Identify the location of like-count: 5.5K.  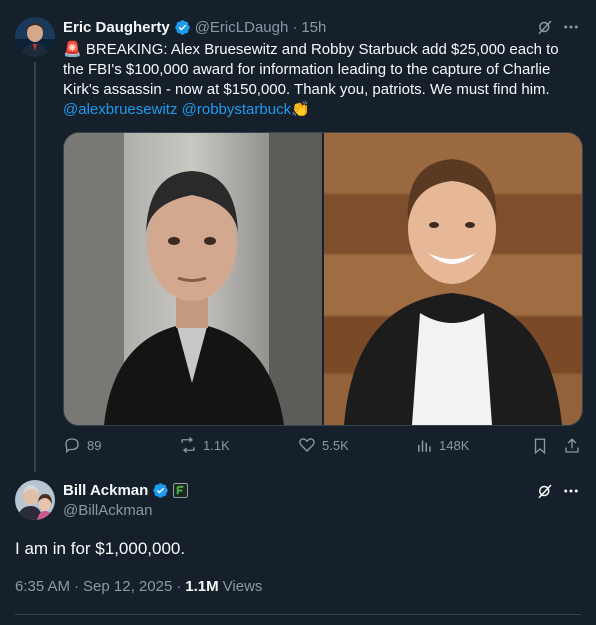
(335, 445).